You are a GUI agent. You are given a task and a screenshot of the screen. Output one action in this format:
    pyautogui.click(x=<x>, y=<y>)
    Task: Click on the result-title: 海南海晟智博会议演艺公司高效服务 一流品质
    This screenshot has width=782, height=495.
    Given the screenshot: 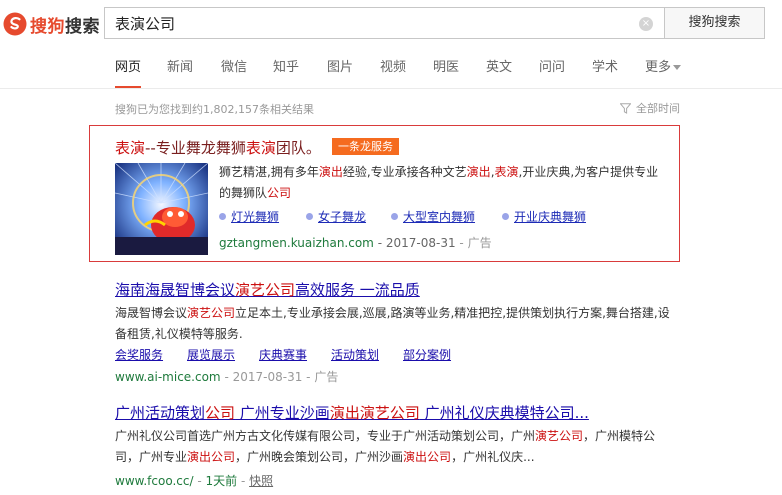 What is the action you would take?
    pyautogui.click(x=267, y=289)
    